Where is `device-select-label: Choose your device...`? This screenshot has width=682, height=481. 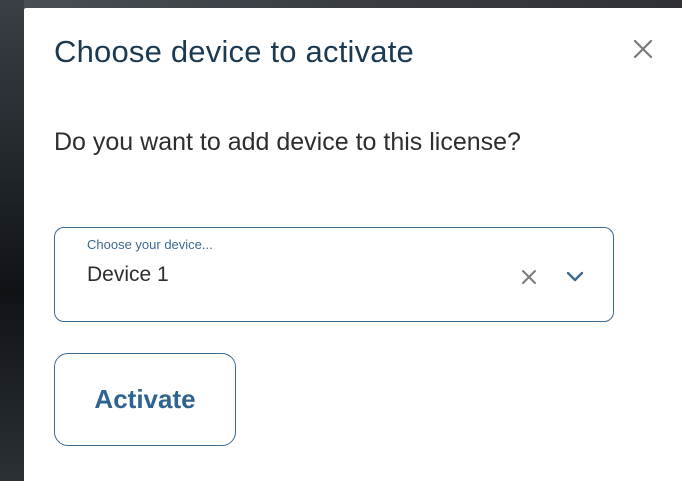 device-select-label: Choose your device... is located at coordinates (150, 244).